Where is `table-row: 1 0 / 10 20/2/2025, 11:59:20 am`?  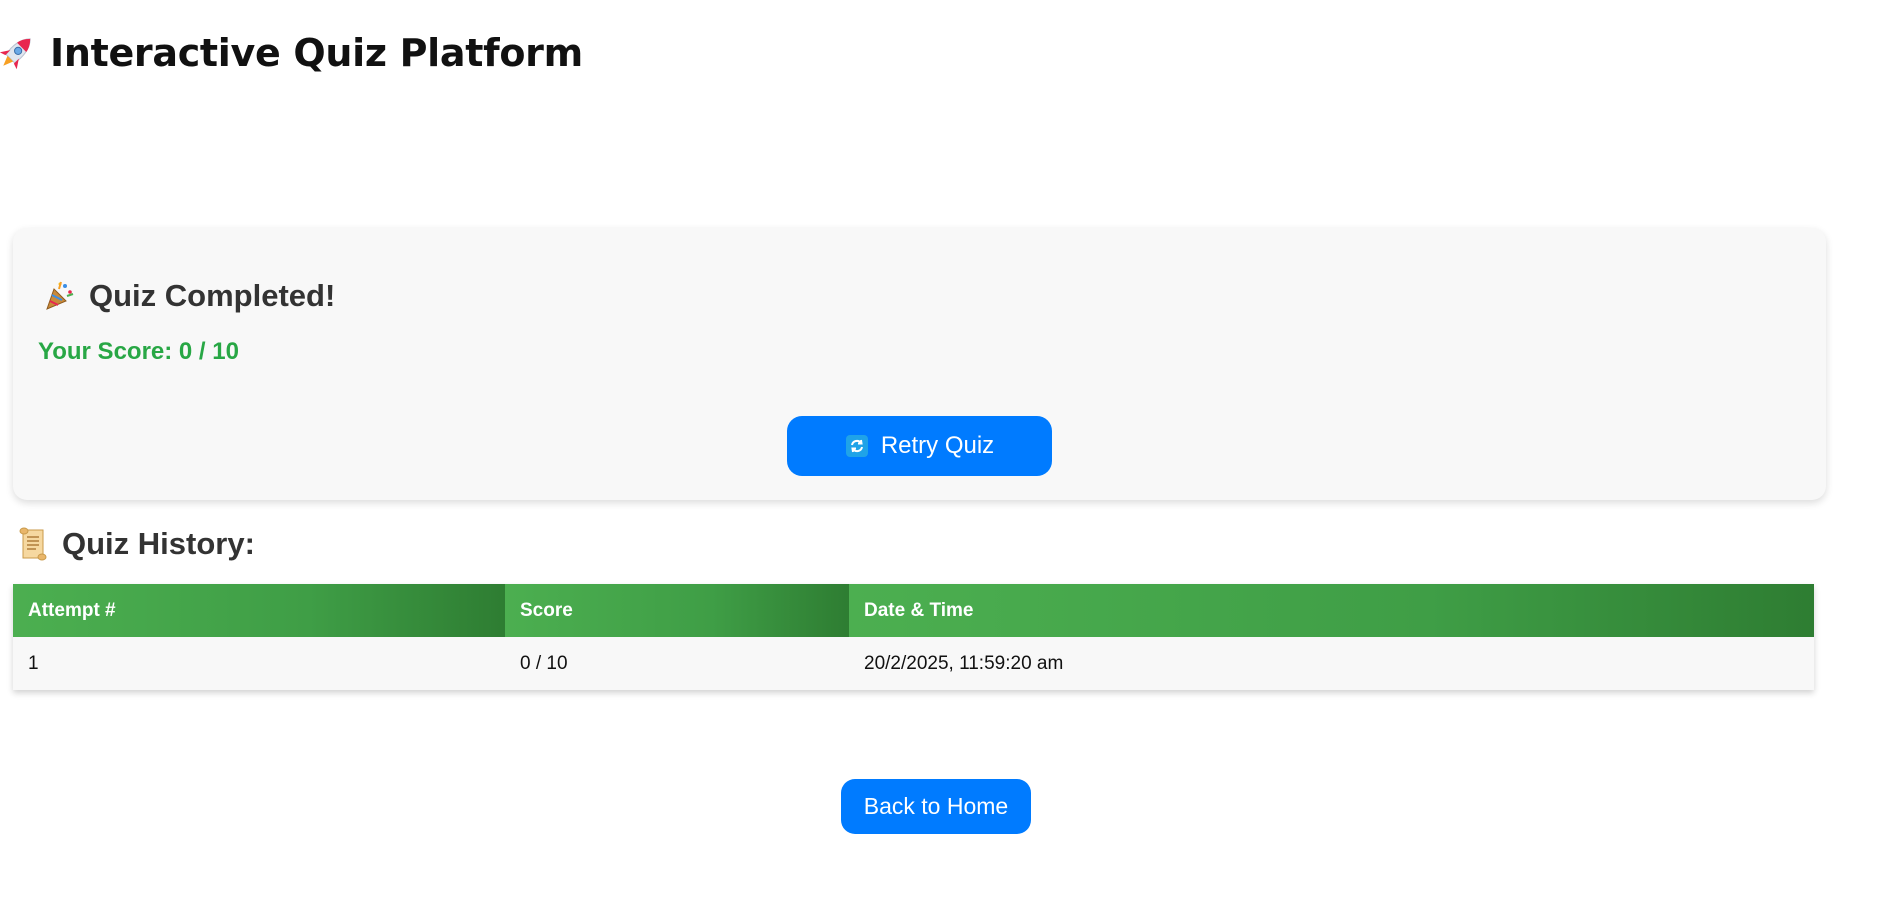 table-row: 1 0 / 10 20/2/2025, 11:59:20 am is located at coordinates (913, 663).